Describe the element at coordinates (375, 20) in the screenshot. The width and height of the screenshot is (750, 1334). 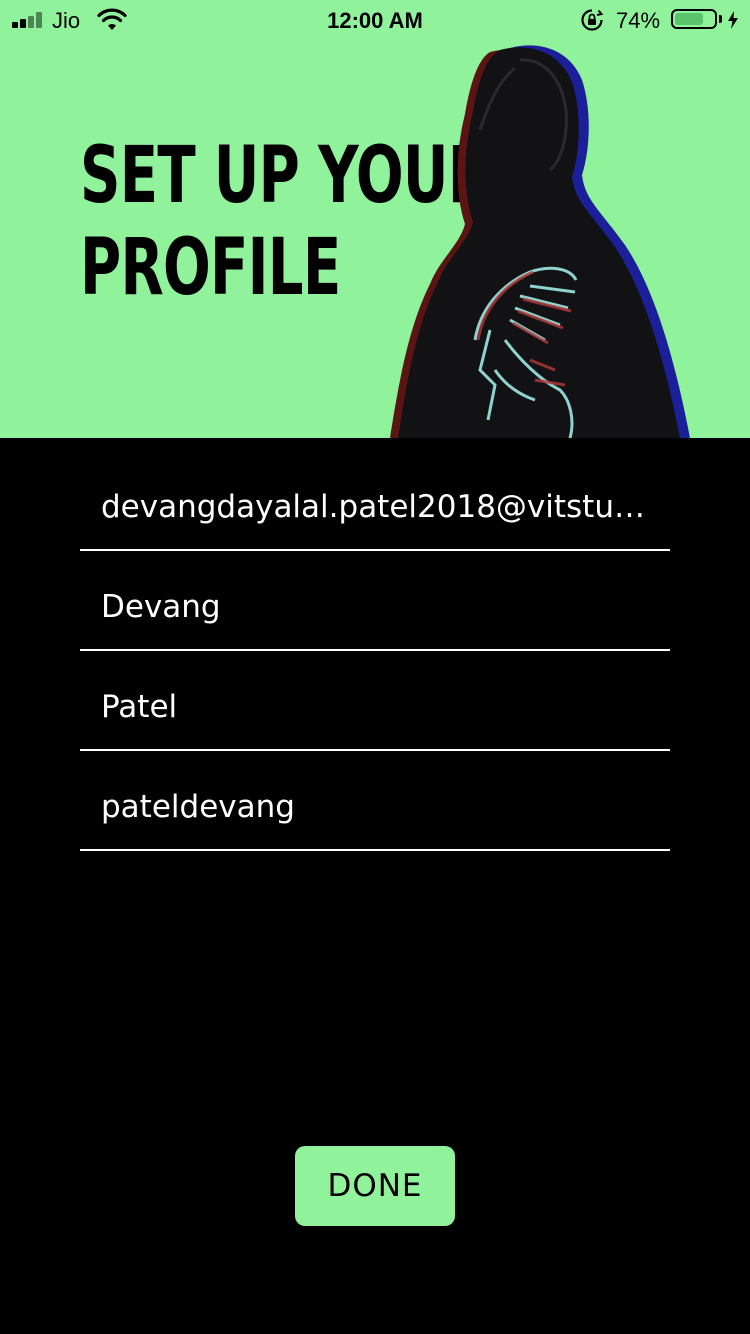
I see `status-bar: Jio 12:00 AM 74%` at that location.